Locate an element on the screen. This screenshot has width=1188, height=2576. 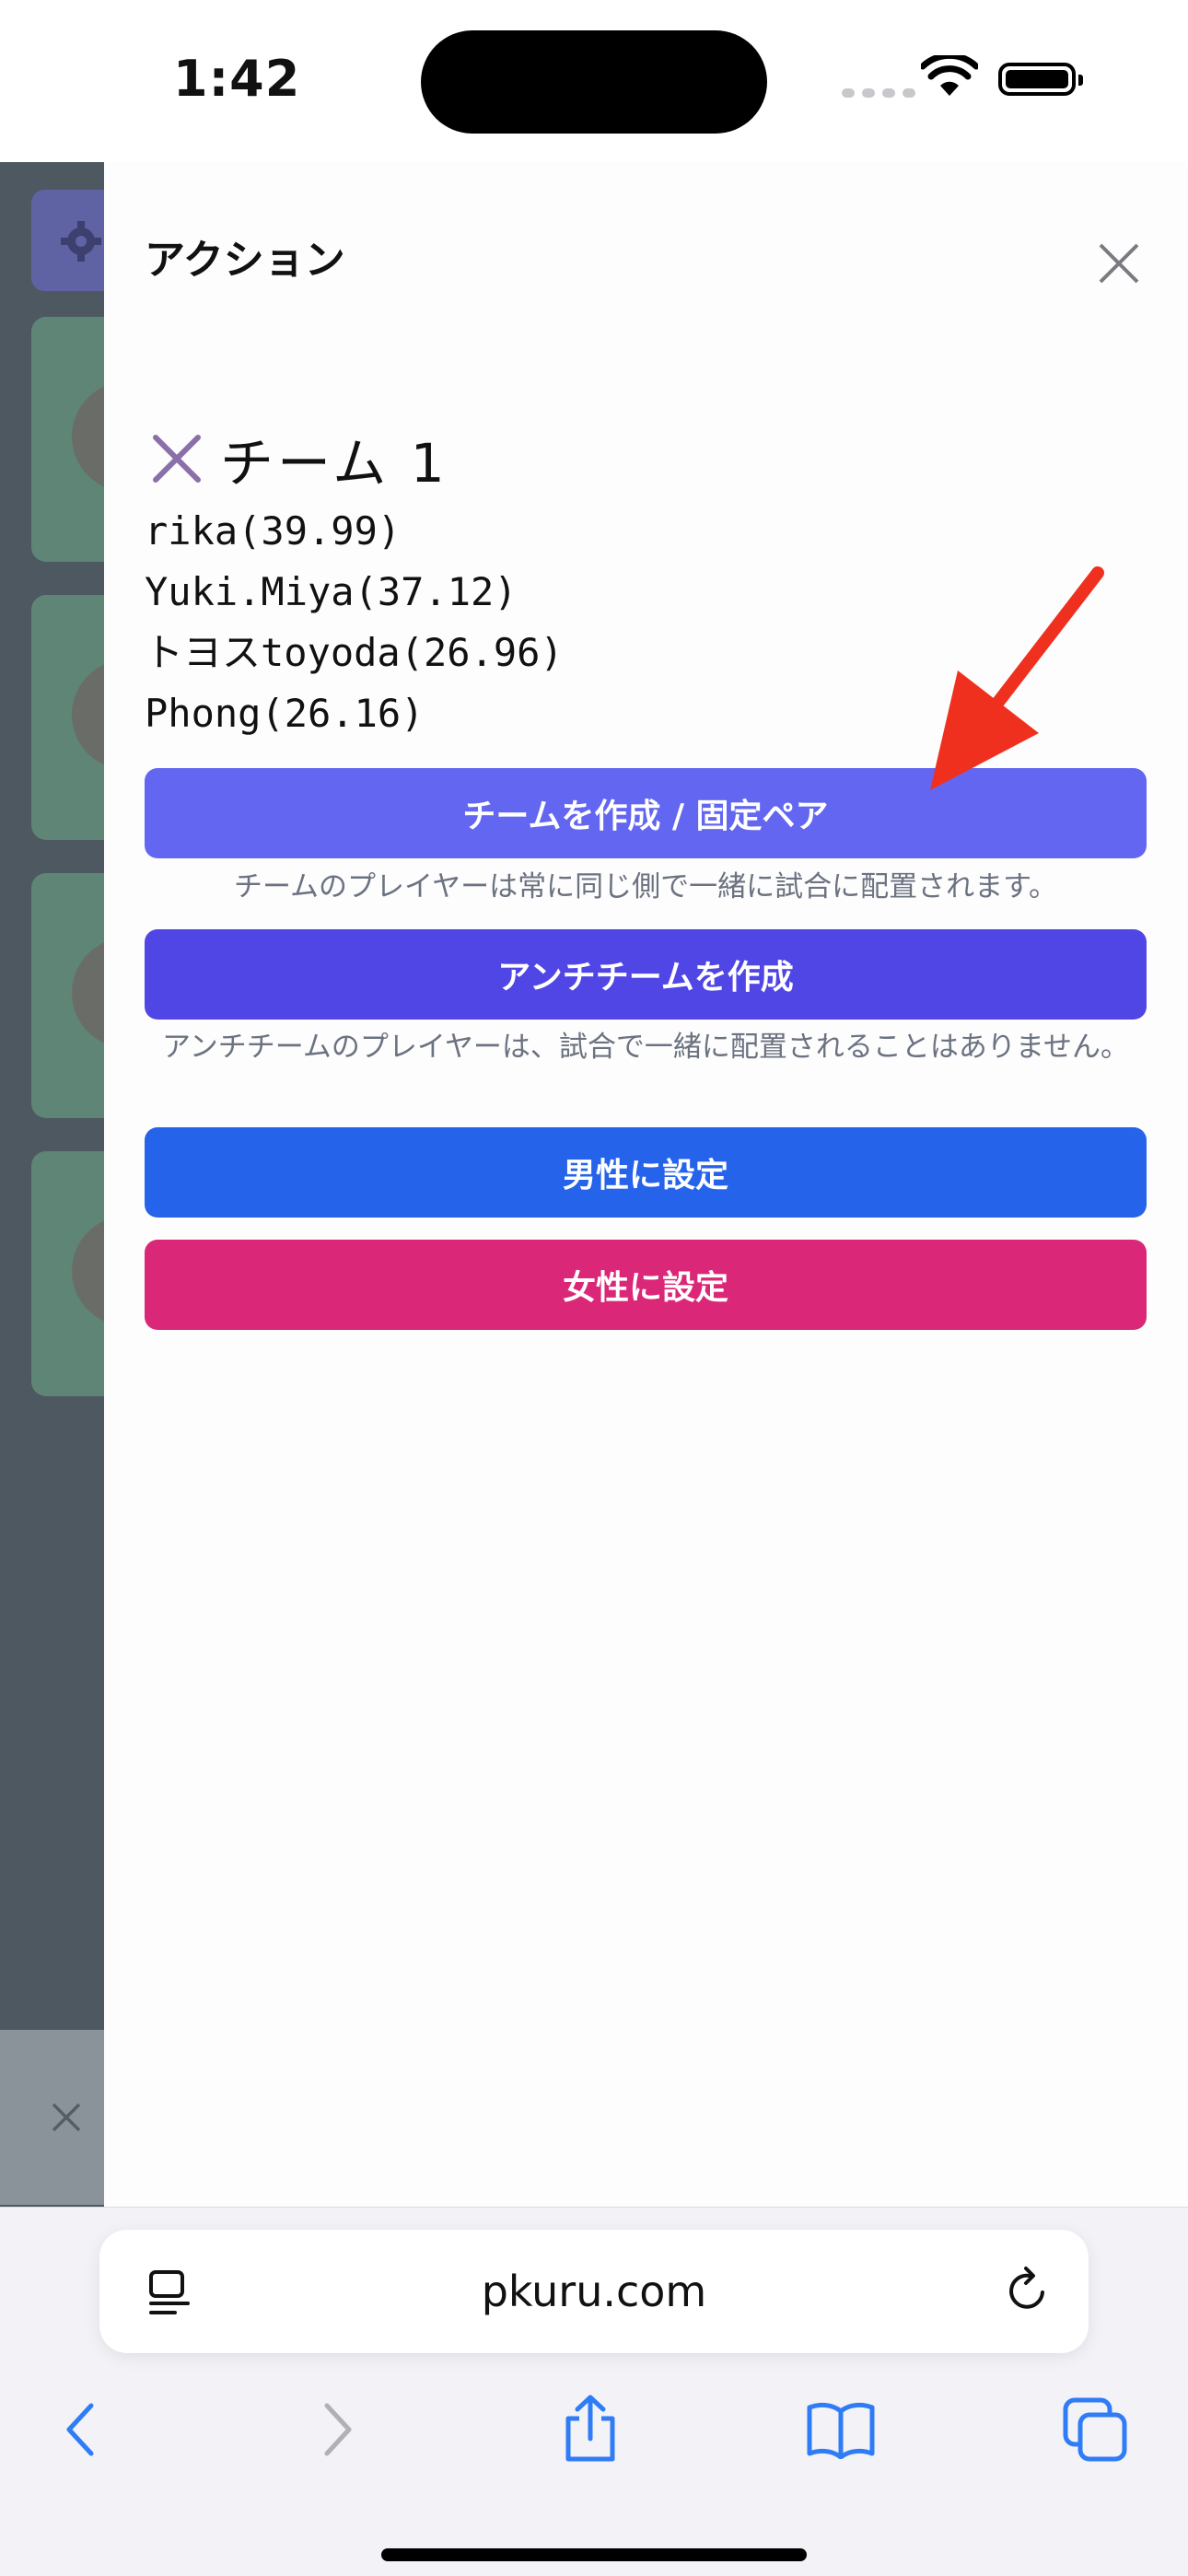
bookmarks-button is located at coordinates (840, 2429).